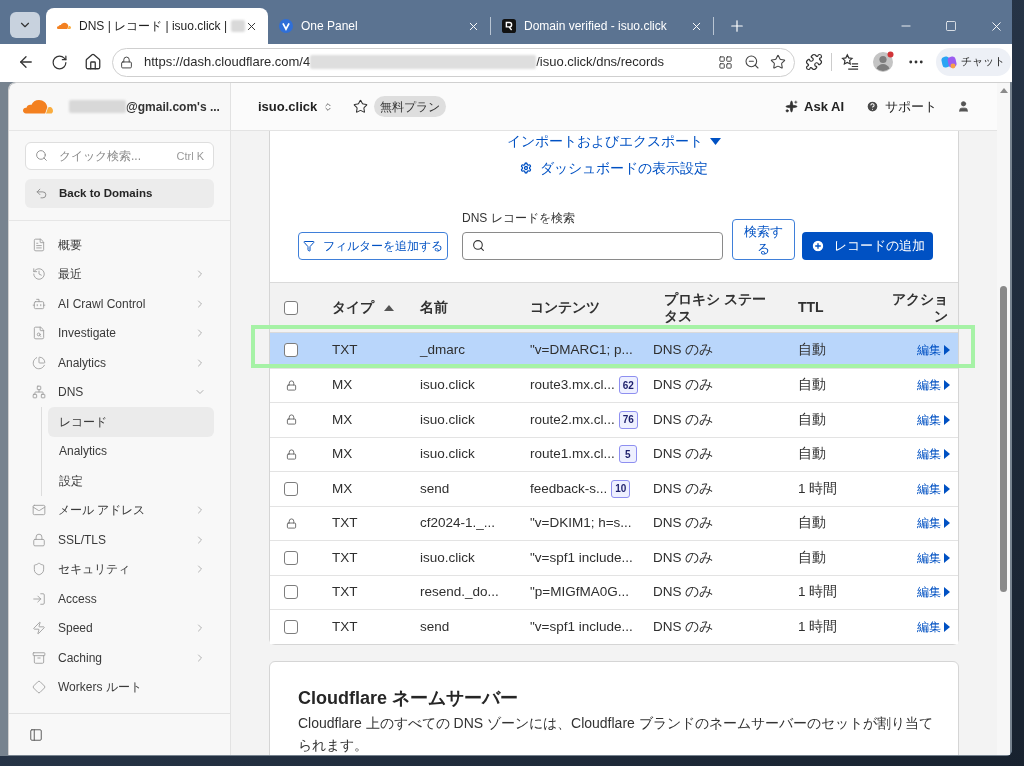 Image resolution: width=1024 pixels, height=766 pixels. I want to click on filter-icon, so click(309, 246).